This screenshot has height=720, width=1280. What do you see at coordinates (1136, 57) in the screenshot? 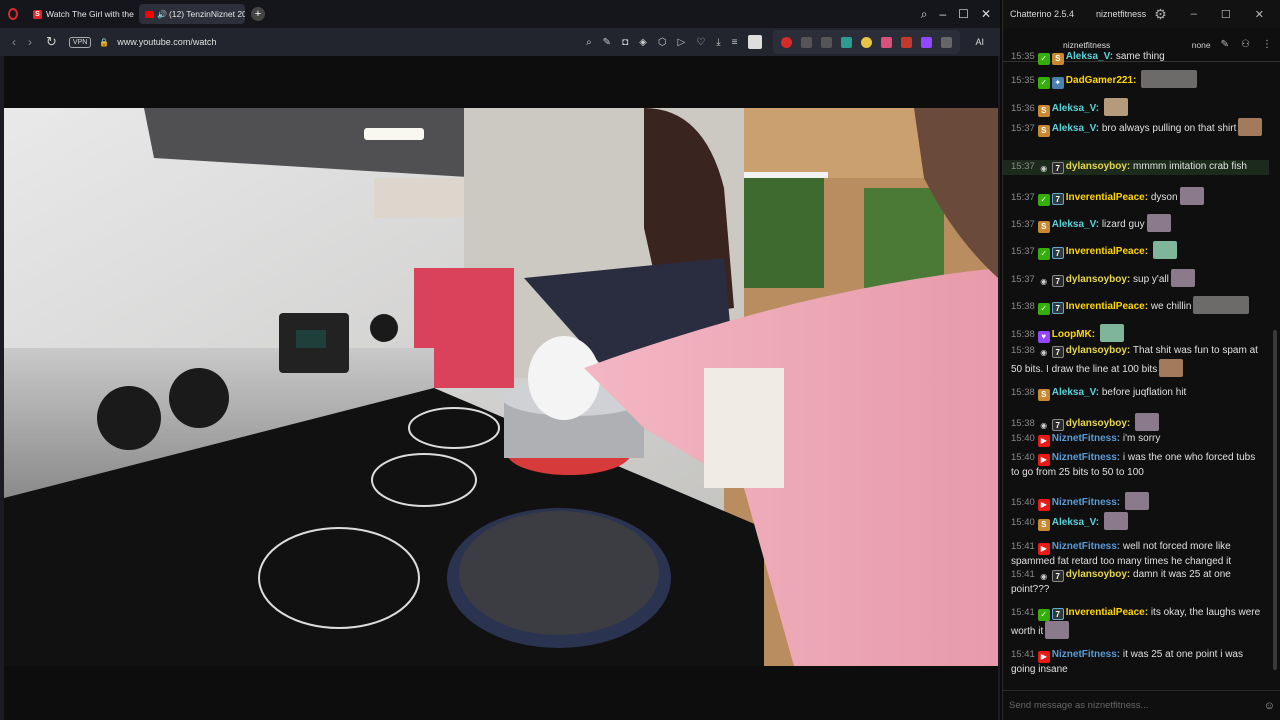
I see `chat-message: 15:35 ✓ S Aleksa_V: same thing` at bounding box center [1136, 57].